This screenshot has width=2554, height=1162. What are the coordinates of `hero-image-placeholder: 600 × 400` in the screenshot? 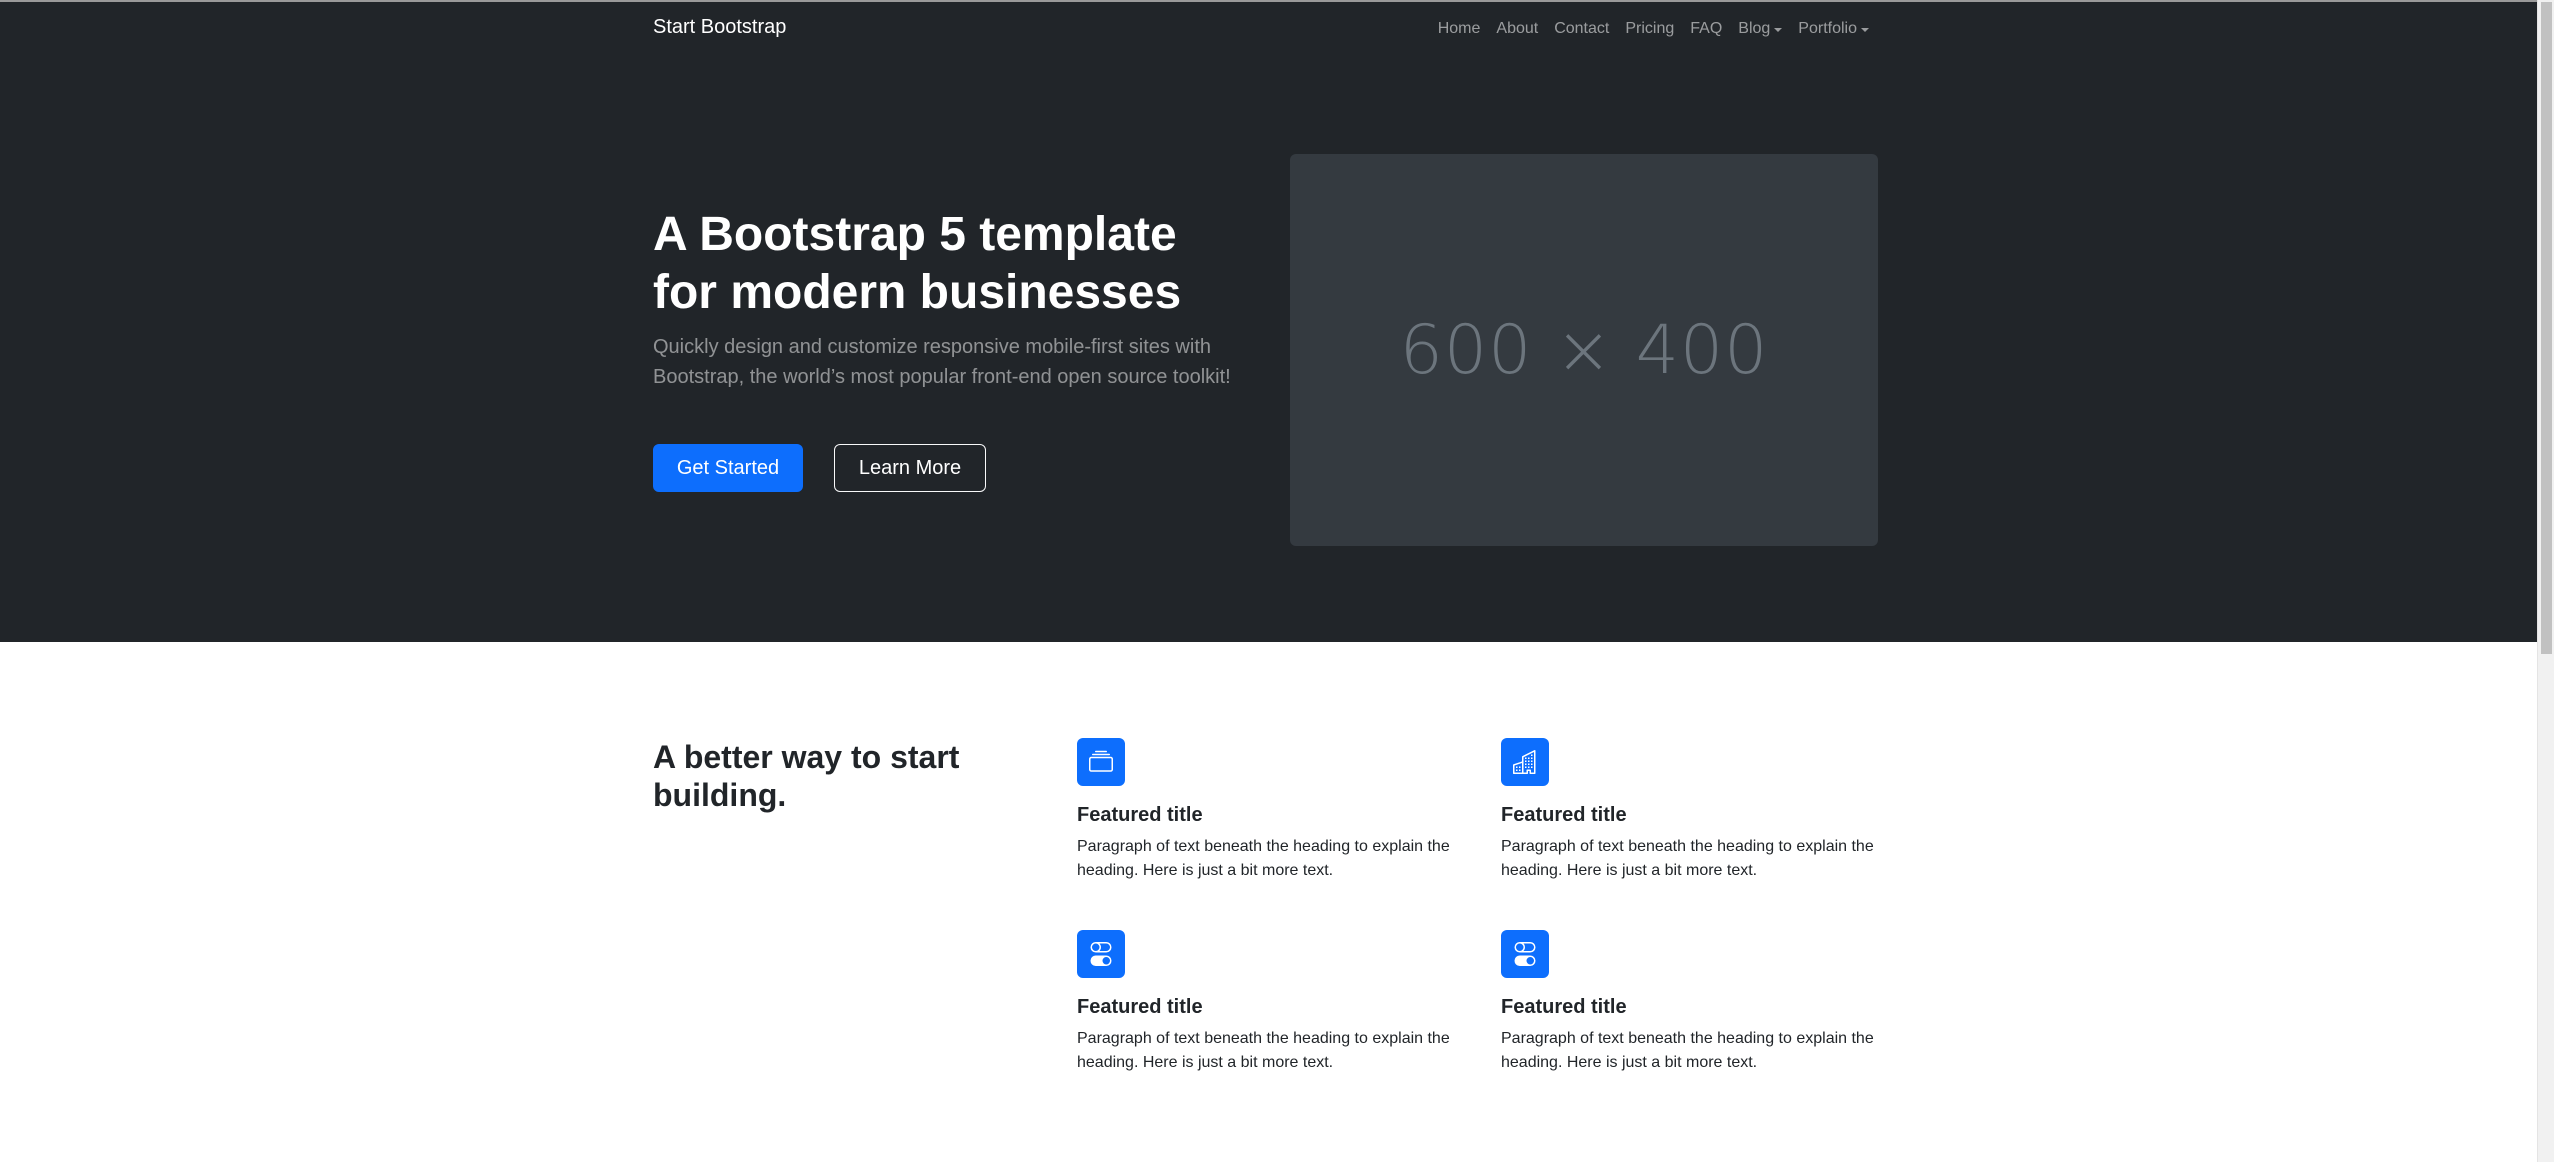 It's located at (1584, 350).